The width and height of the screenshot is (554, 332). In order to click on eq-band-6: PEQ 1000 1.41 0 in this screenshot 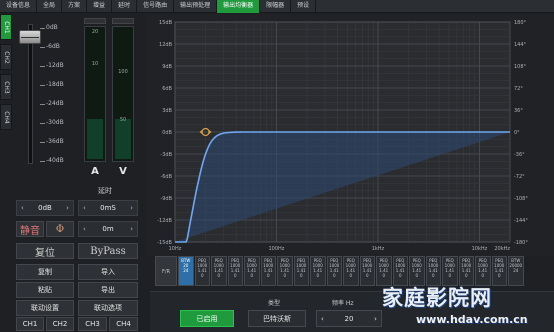, I will do `click(268, 271)`.